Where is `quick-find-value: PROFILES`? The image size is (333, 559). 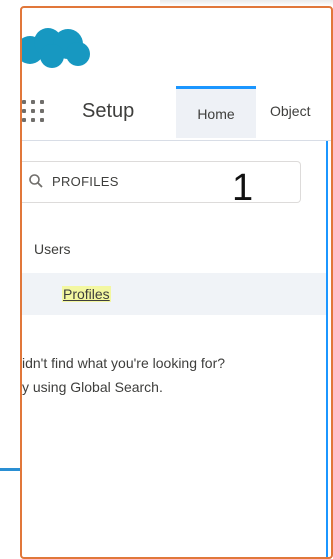 quick-find-value: PROFILES is located at coordinates (85, 181).